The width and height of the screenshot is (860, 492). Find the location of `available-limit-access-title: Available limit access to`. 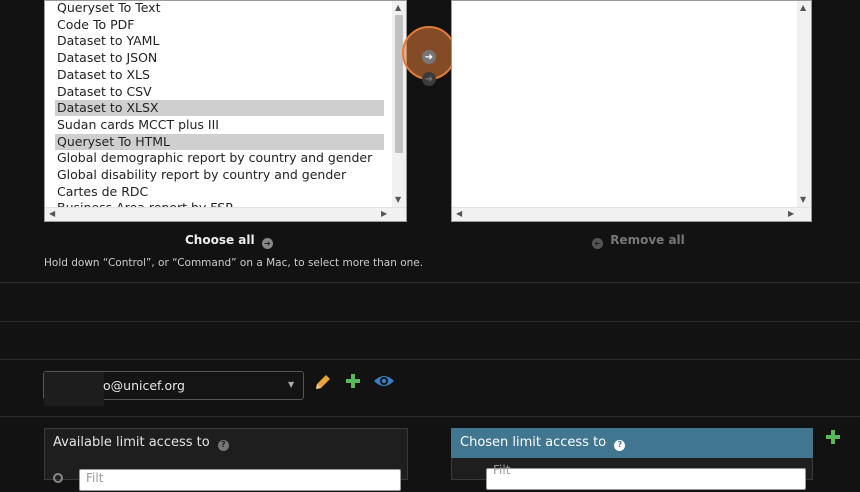

available-limit-access-title: Available limit access to is located at coordinates (131, 442).